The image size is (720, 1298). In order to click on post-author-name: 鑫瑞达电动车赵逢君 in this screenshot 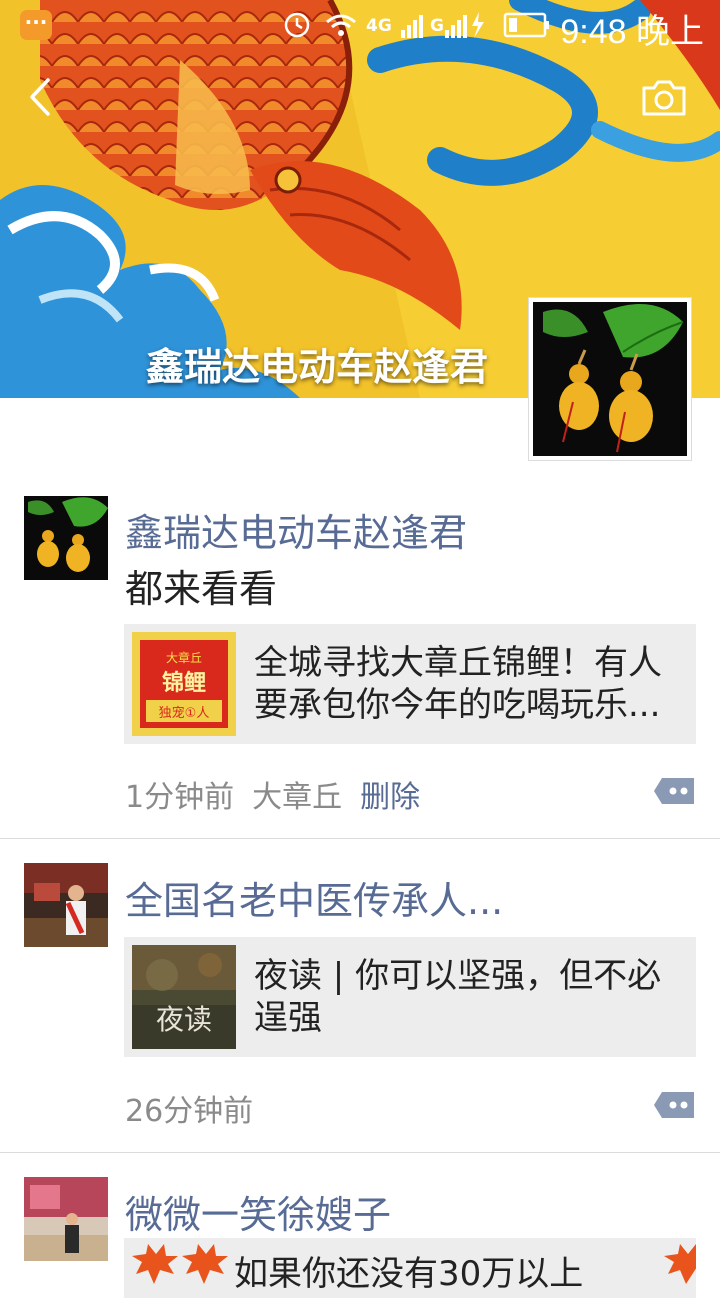, I will do `click(296, 529)`.